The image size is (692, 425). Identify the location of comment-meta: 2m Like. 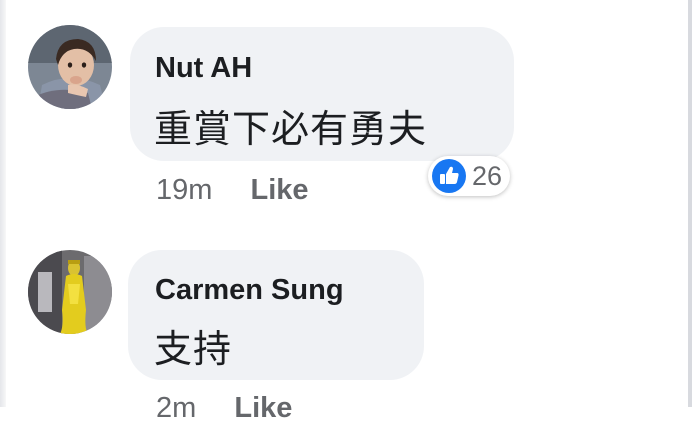
(224, 408).